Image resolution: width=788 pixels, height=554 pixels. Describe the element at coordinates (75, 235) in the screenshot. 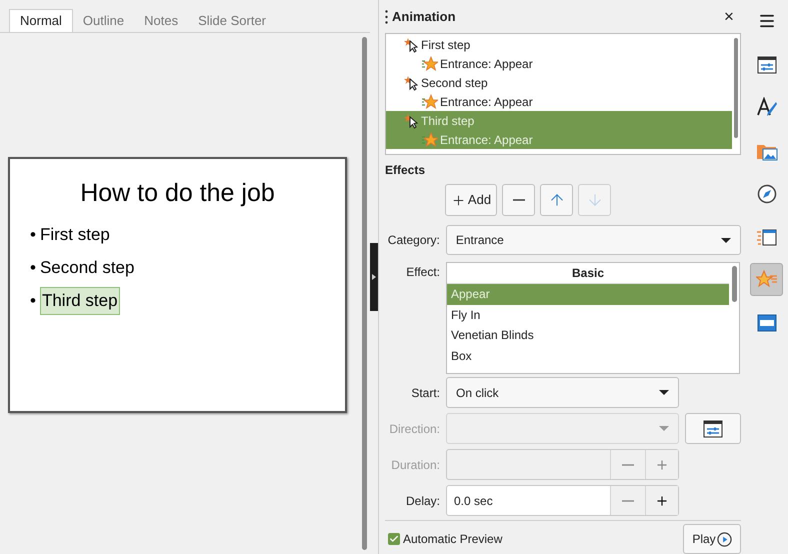

I see `bullet-text: First step` at that location.